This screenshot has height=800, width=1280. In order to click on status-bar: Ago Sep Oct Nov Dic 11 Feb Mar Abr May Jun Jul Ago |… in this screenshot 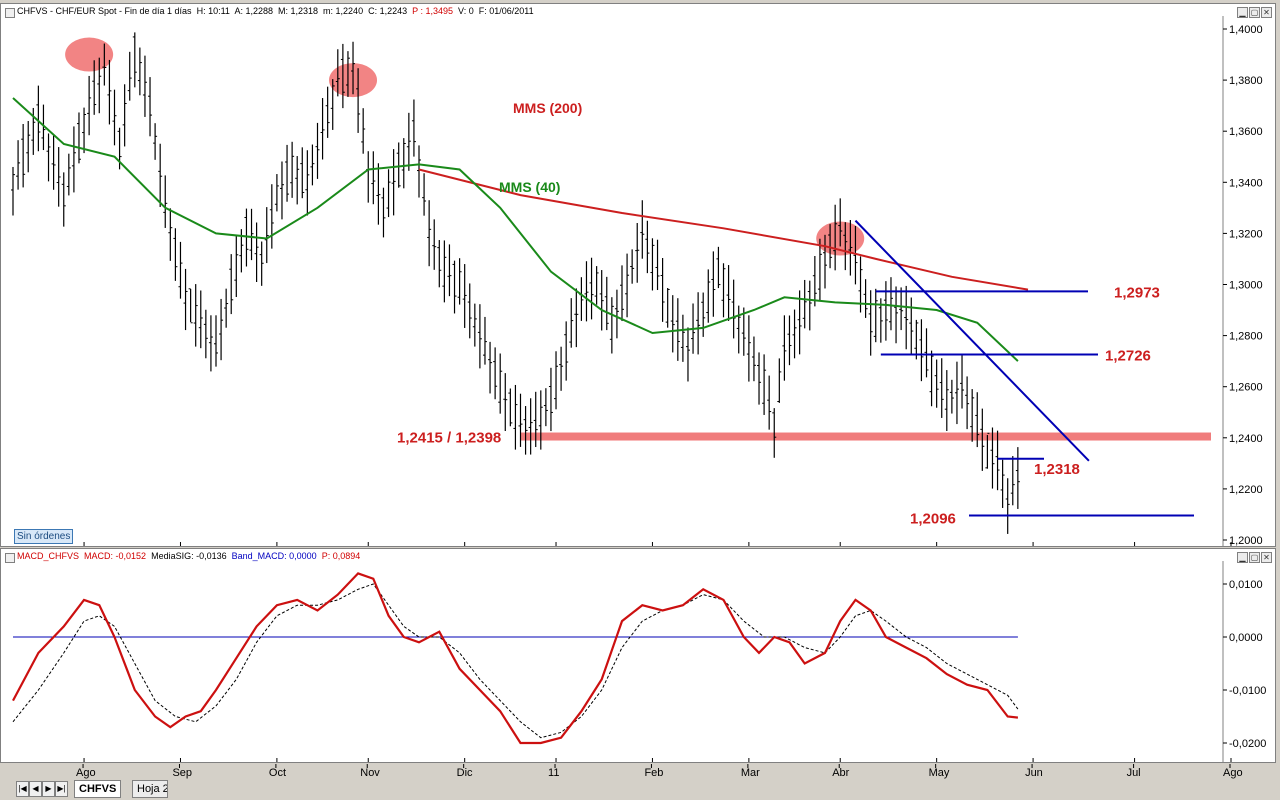, I will do `click(640, 782)`.